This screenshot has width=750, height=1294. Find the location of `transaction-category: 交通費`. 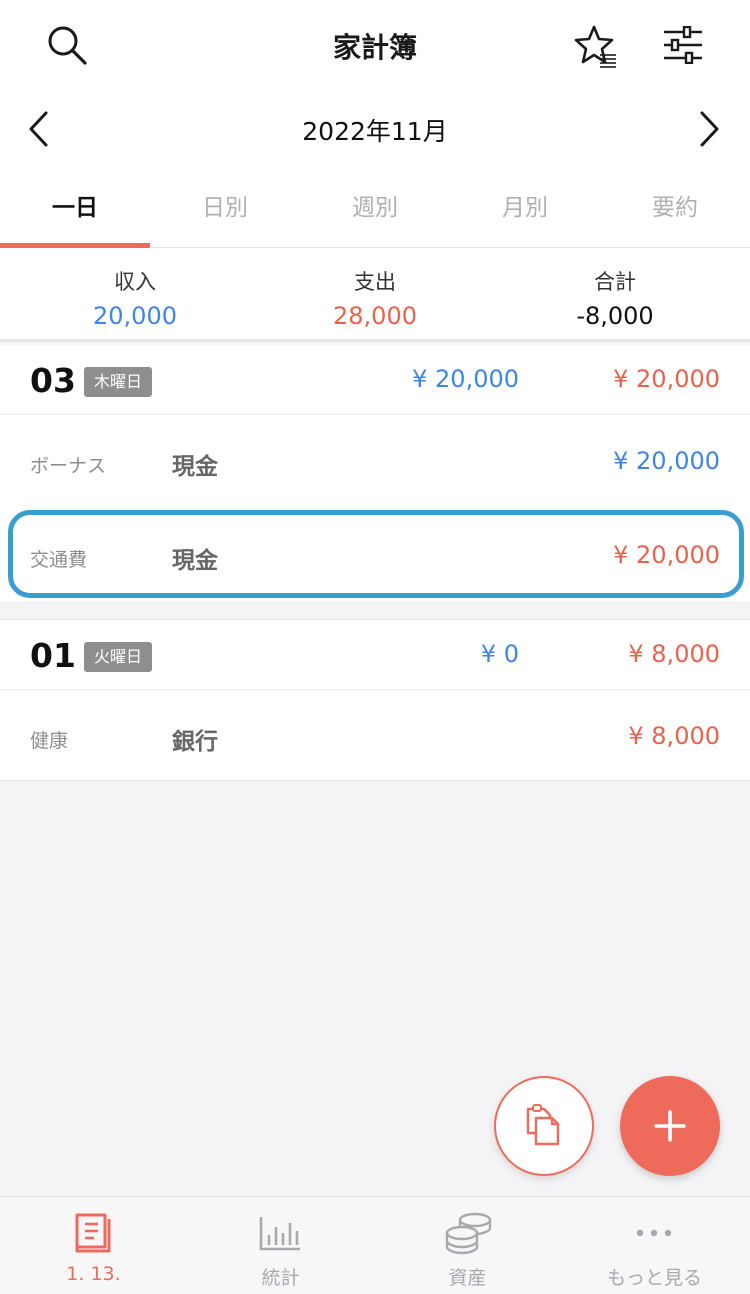

transaction-category: 交通費 is located at coordinates (59, 560).